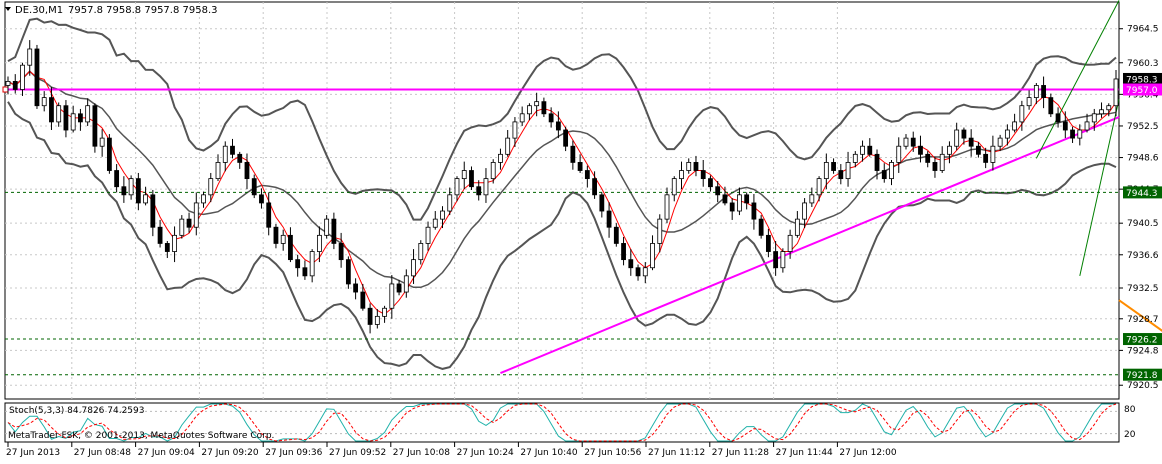 This screenshot has width=1162, height=464. I want to click on price-tick-label: 7964.5, so click(1143, 30).